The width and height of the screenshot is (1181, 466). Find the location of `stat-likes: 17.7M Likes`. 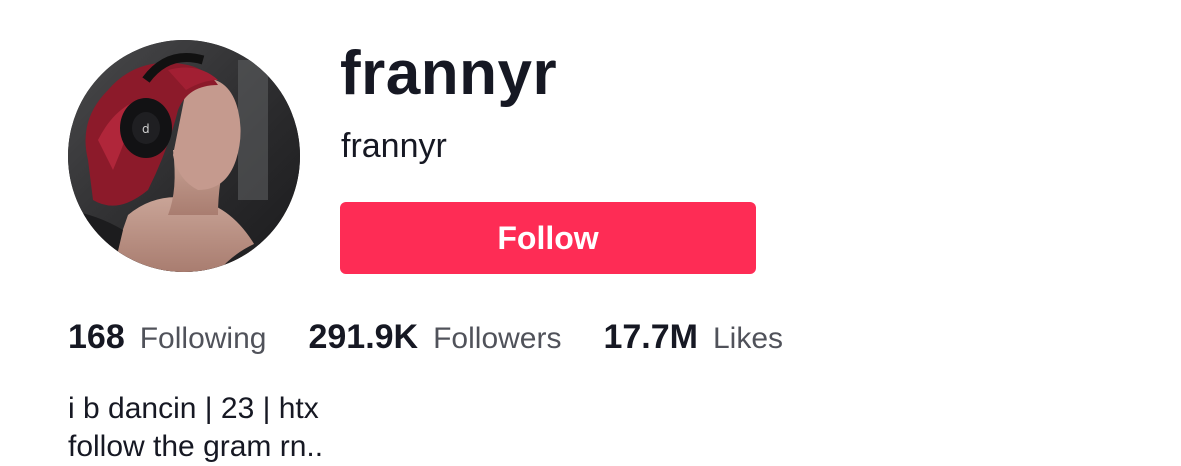

stat-likes: 17.7M Likes is located at coordinates (693, 337).